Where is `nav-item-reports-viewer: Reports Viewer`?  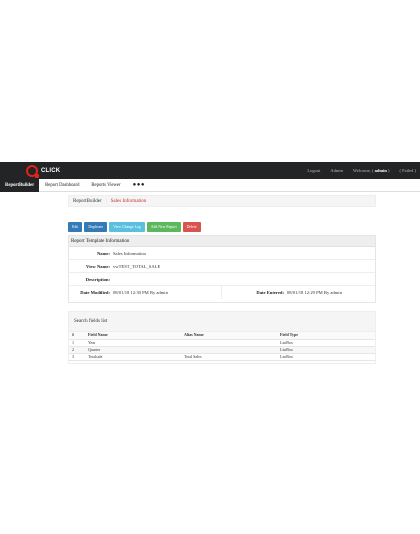
nav-item-reports-viewer: Reports Viewer is located at coordinates (105, 185).